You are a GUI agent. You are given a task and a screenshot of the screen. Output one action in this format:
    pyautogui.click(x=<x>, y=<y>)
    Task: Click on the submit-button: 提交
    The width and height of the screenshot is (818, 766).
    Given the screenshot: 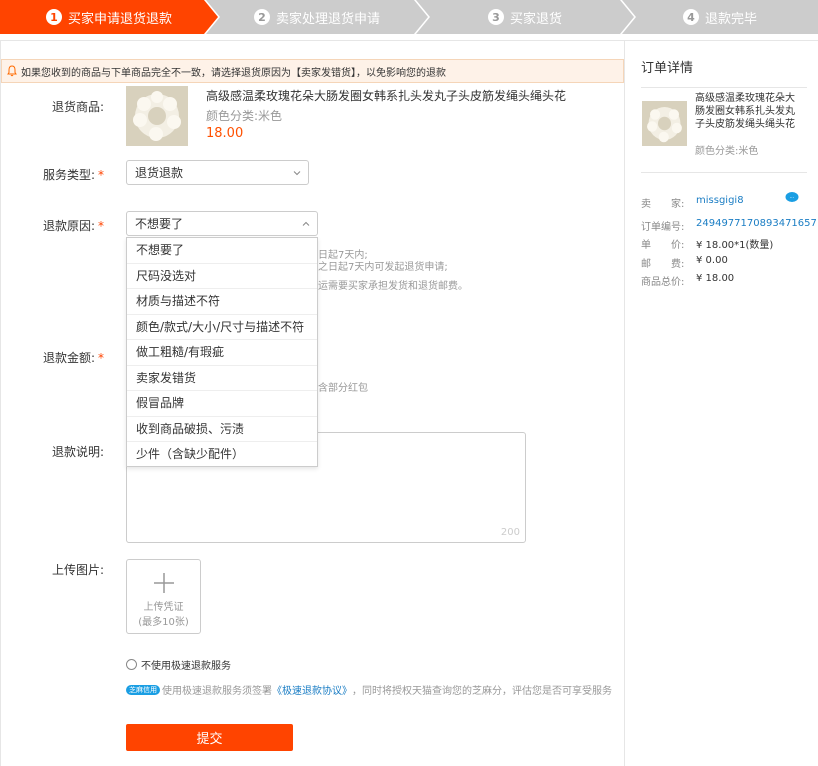 What is the action you would take?
    pyautogui.click(x=209, y=737)
    